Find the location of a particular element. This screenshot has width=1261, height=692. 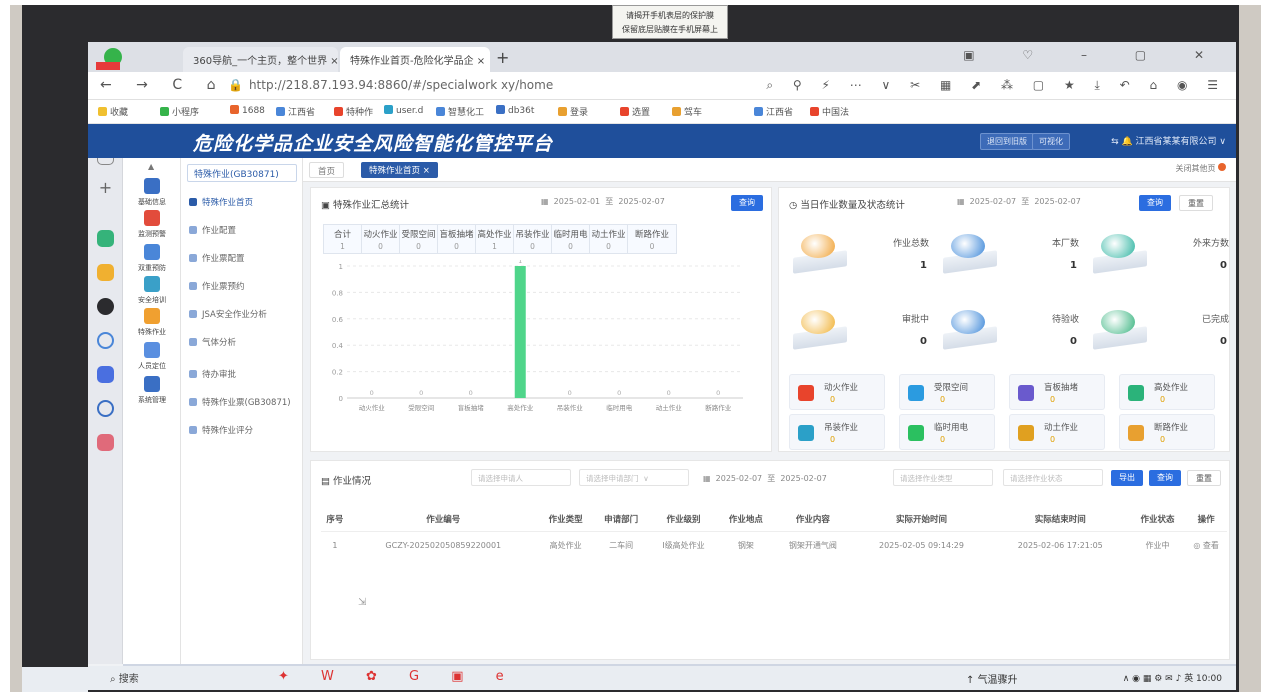

work-type-card: 吊装作业 0 is located at coordinates (837, 432).